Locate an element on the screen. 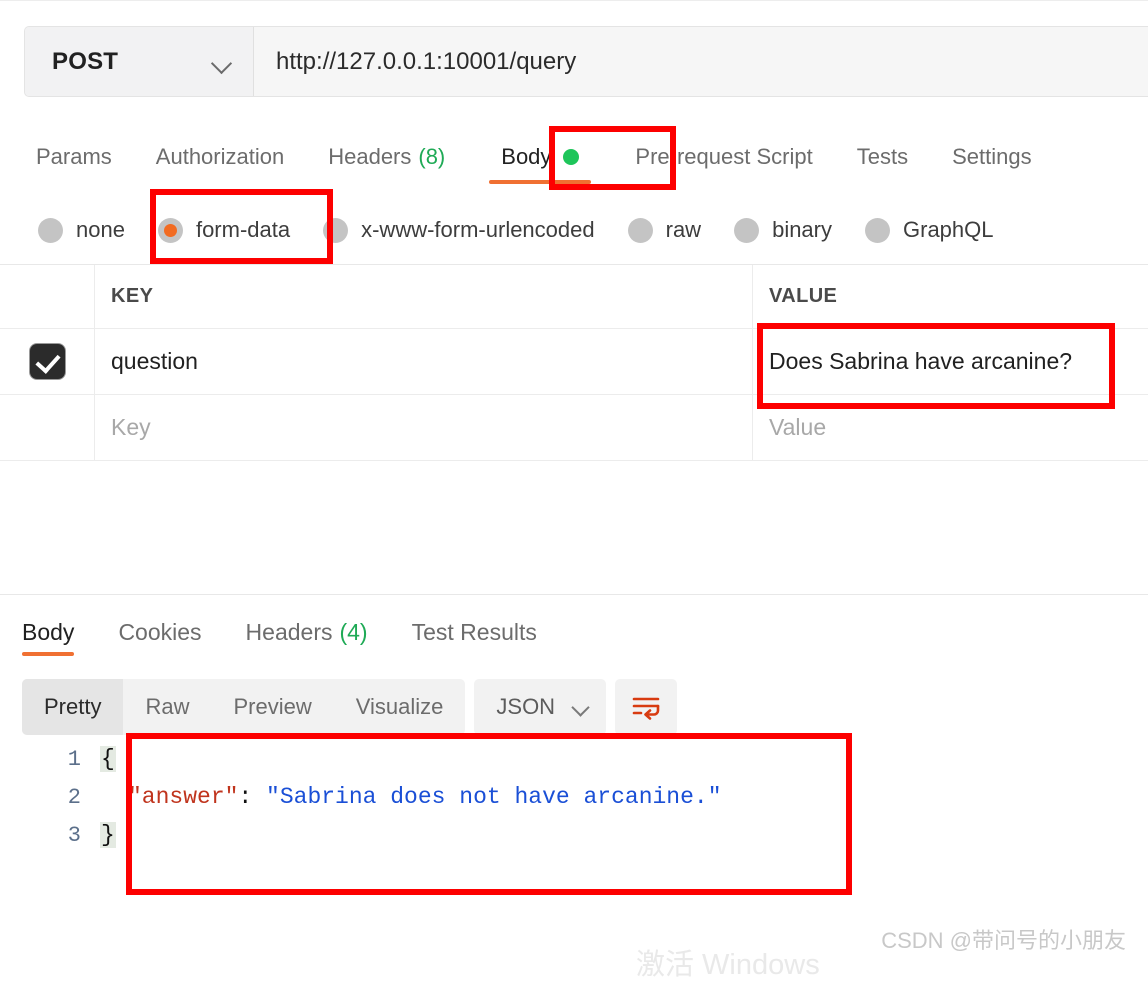 This screenshot has height=983, width=1148. response-tab-headers-count: (4) is located at coordinates (353, 631).